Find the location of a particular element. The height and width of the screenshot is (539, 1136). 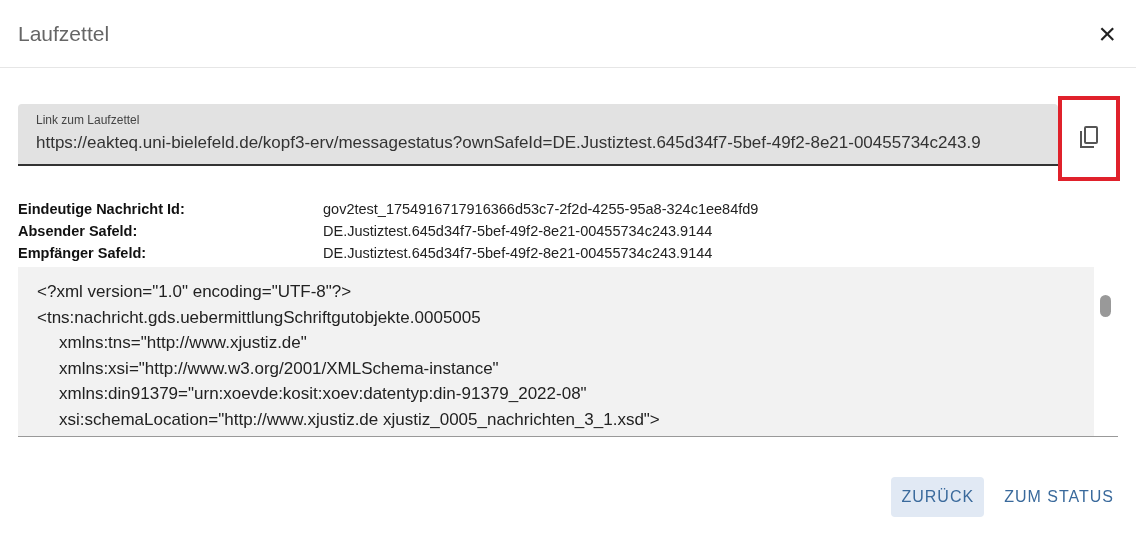

link-field: Link zum Laufzettel https://eakteq.uni-bielefeld.de/kopf3-erv/messagestatus?ownSafeId=DE.Justiztest.645d34f7-5bef-49f2-8e21-00455734c243.9 is located at coordinates (538, 135).